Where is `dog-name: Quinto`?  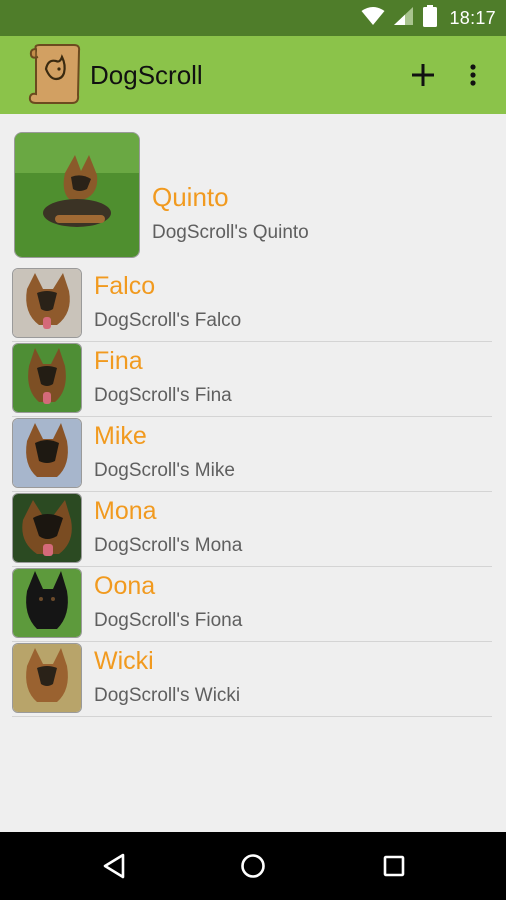
dog-name: Quinto is located at coordinates (190, 197).